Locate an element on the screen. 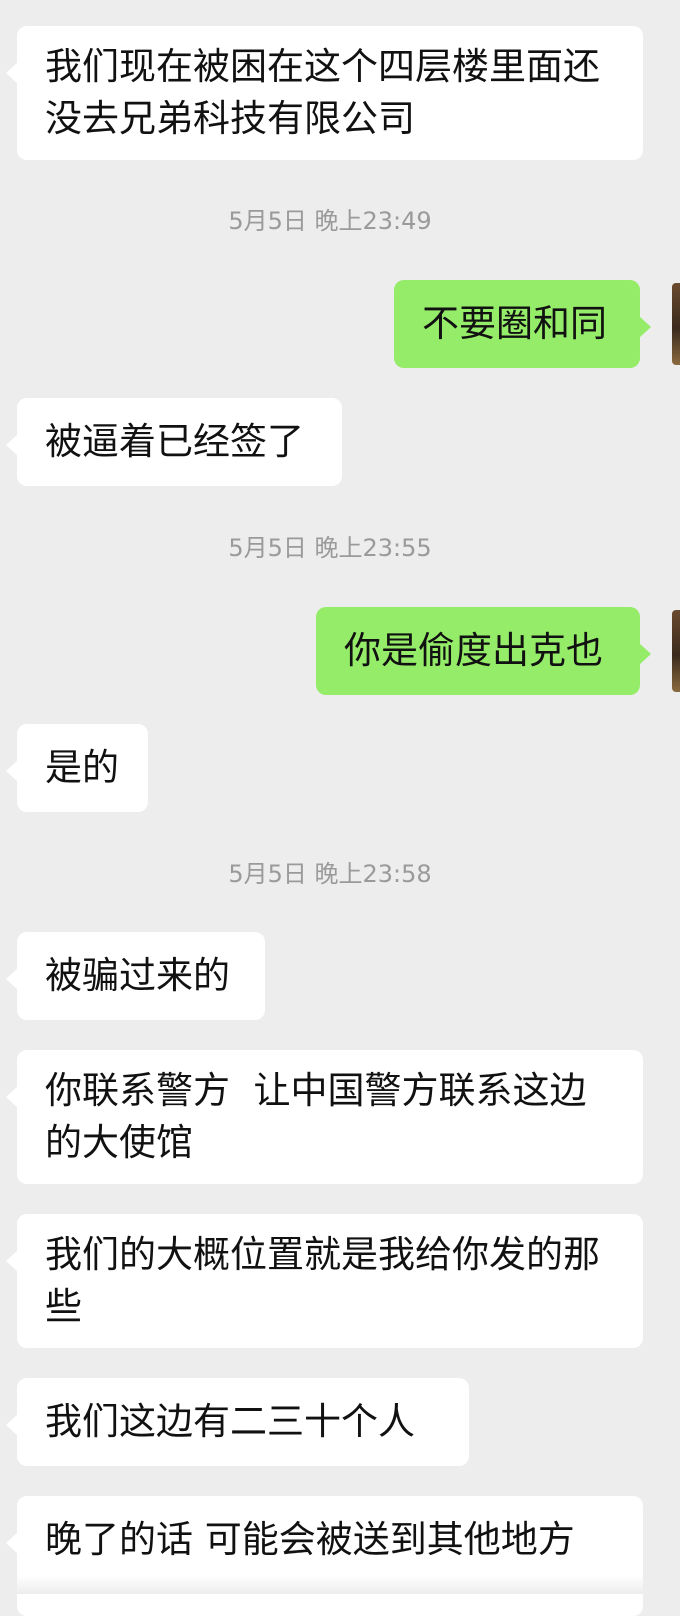 The height and width of the screenshot is (1616, 680). incoming-message: 是的 is located at coordinates (77, 768).